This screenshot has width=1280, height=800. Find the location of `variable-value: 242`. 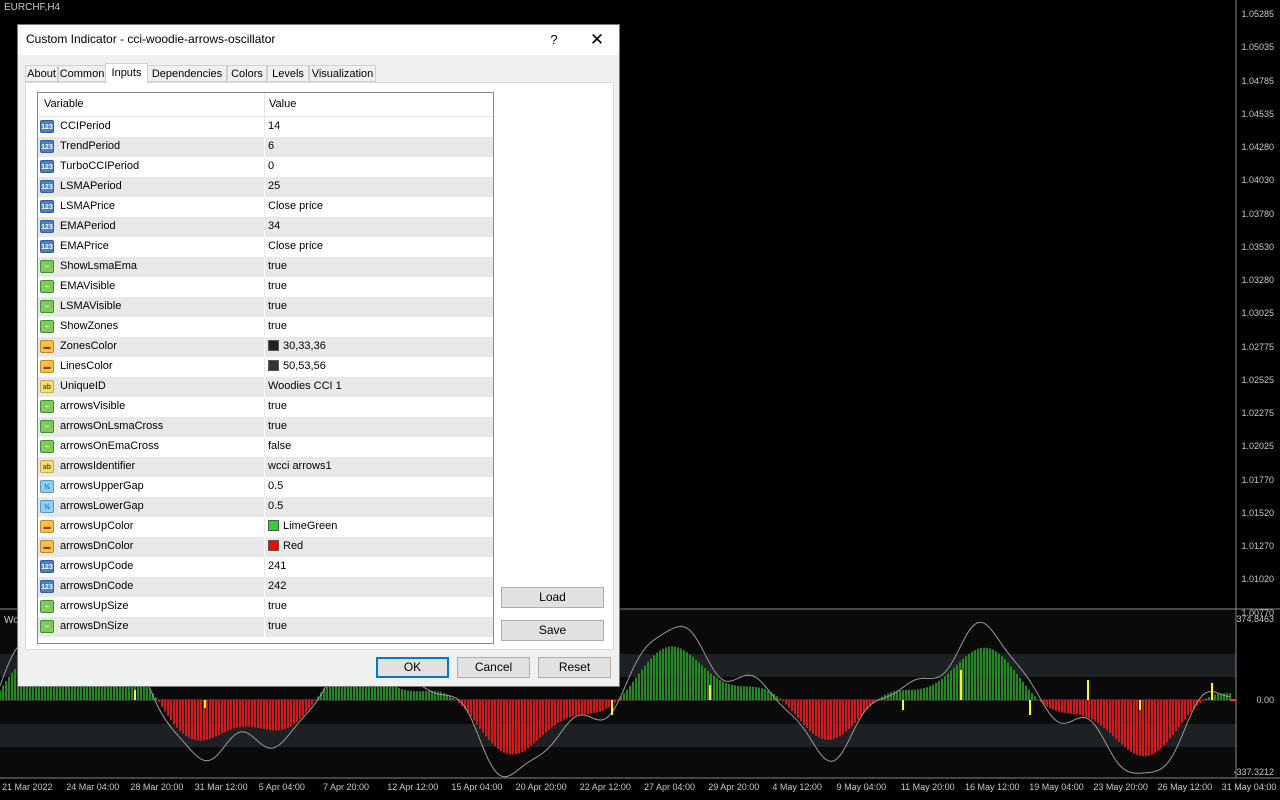

variable-value: 242 is located at coordinates (277, 586).